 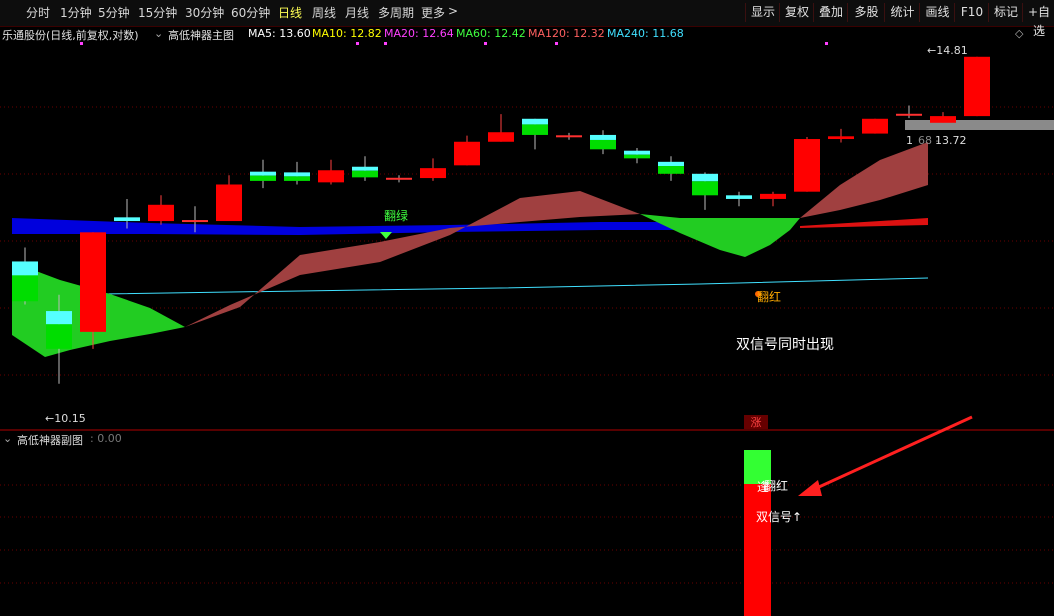 What do you see at coordinates (114, 12) in the screenshot?
I see `period-tab-2: 5分钟` at bounding box center [114, 12].